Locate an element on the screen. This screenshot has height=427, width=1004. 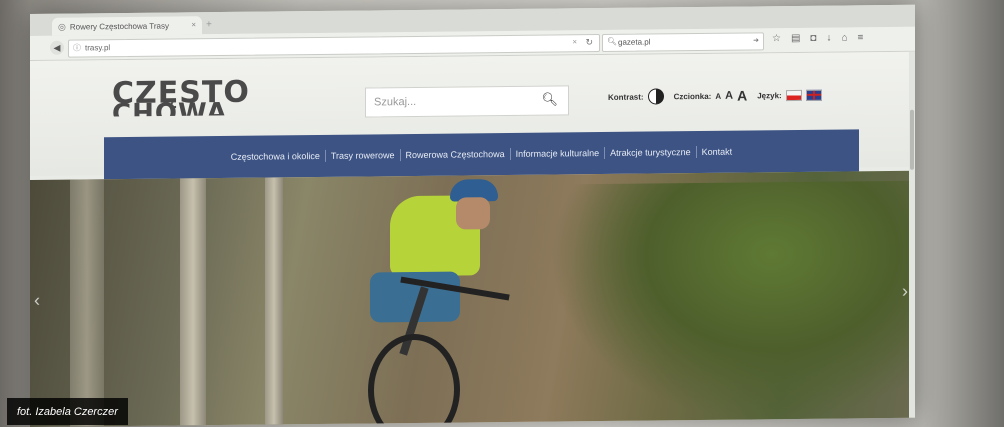
download-icon: ↓ is located at coordinates (828, 38).